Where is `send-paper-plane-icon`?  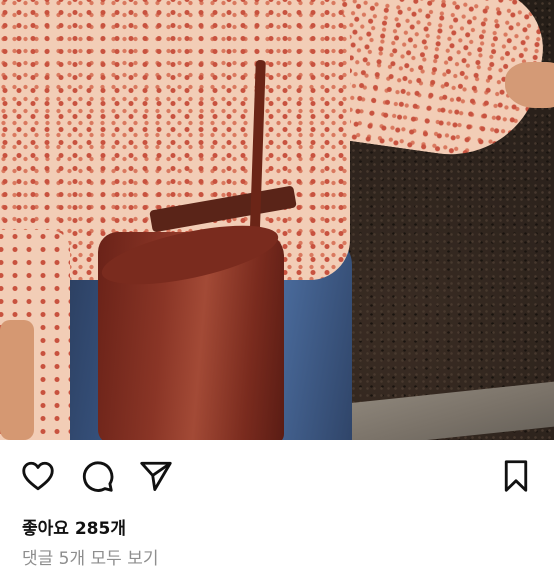
send-paper-plane-icon is located at coordinates (156, 476).